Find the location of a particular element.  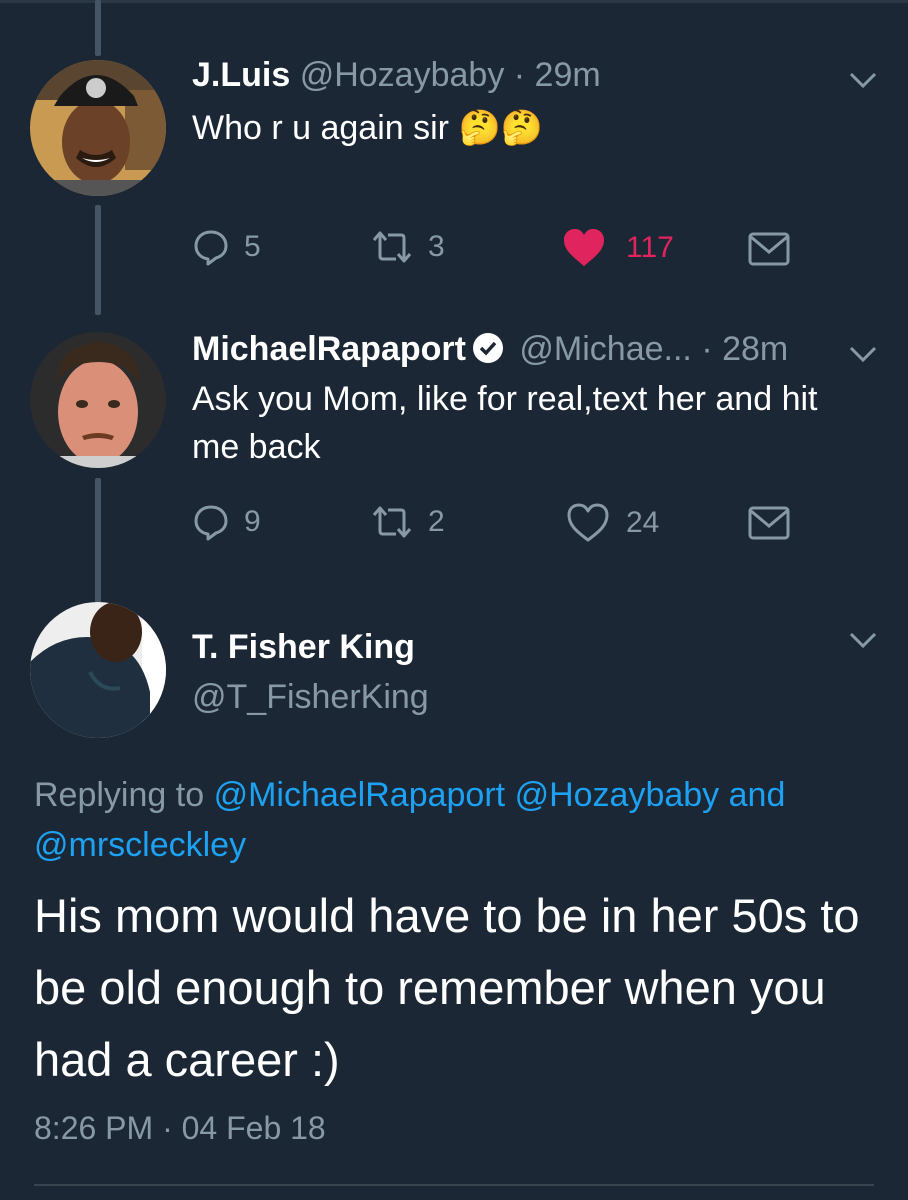

retweet-count: 3 is located at coordinates (436, 246).